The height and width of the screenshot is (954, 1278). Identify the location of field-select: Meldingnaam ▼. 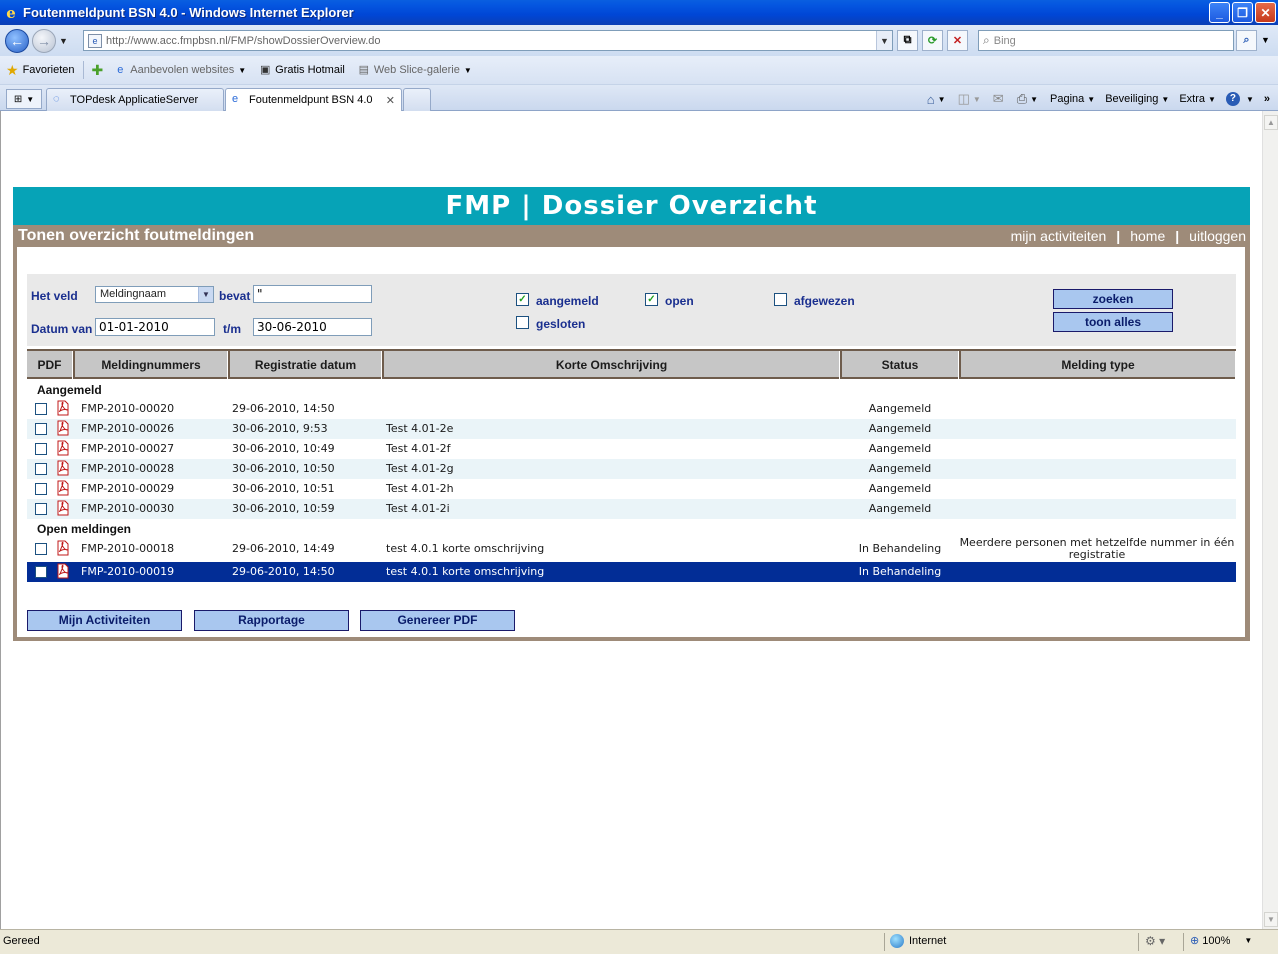
(154, 294).